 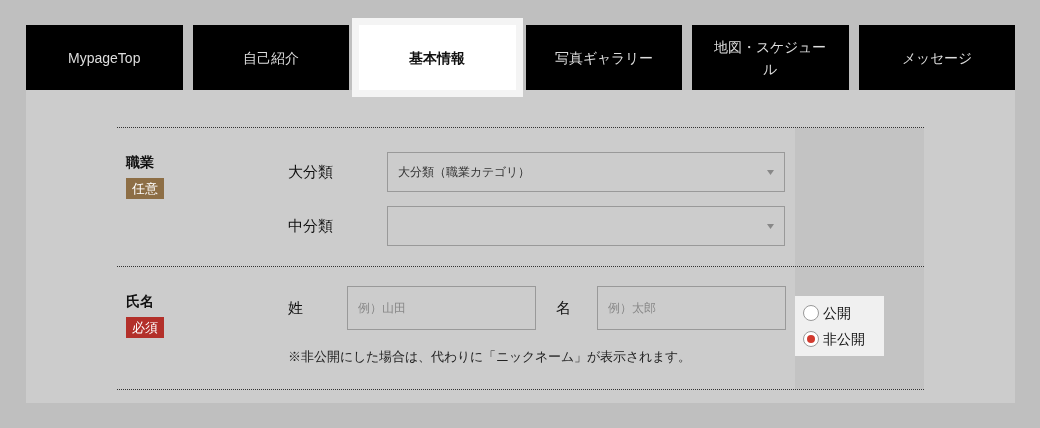 I want to click on radio-option: 非公開, so click(x=839, y=339).